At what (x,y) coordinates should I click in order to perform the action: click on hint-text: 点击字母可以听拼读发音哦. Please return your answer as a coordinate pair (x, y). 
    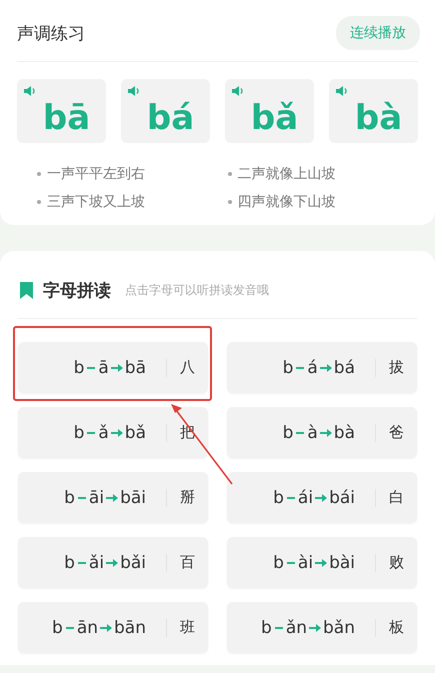
    Looking at the image, I should click on (197, 290).